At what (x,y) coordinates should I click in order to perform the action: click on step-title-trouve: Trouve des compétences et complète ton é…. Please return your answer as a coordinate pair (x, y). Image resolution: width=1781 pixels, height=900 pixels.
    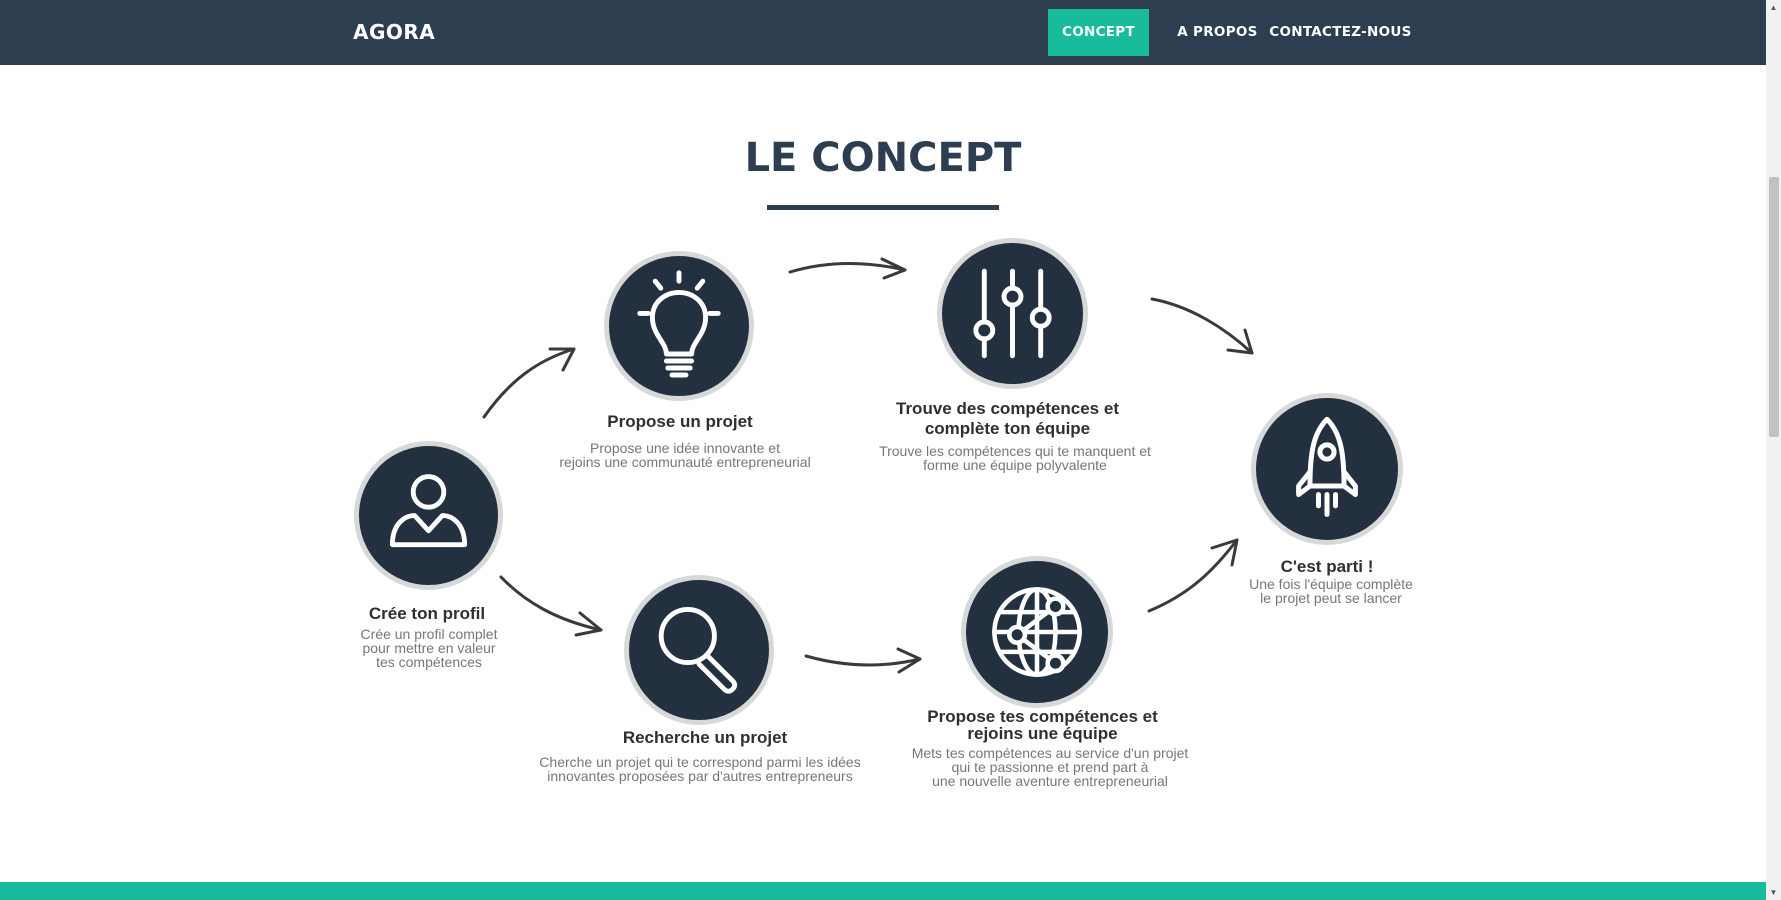
    Looking at the image, I should click on (1007, 418).